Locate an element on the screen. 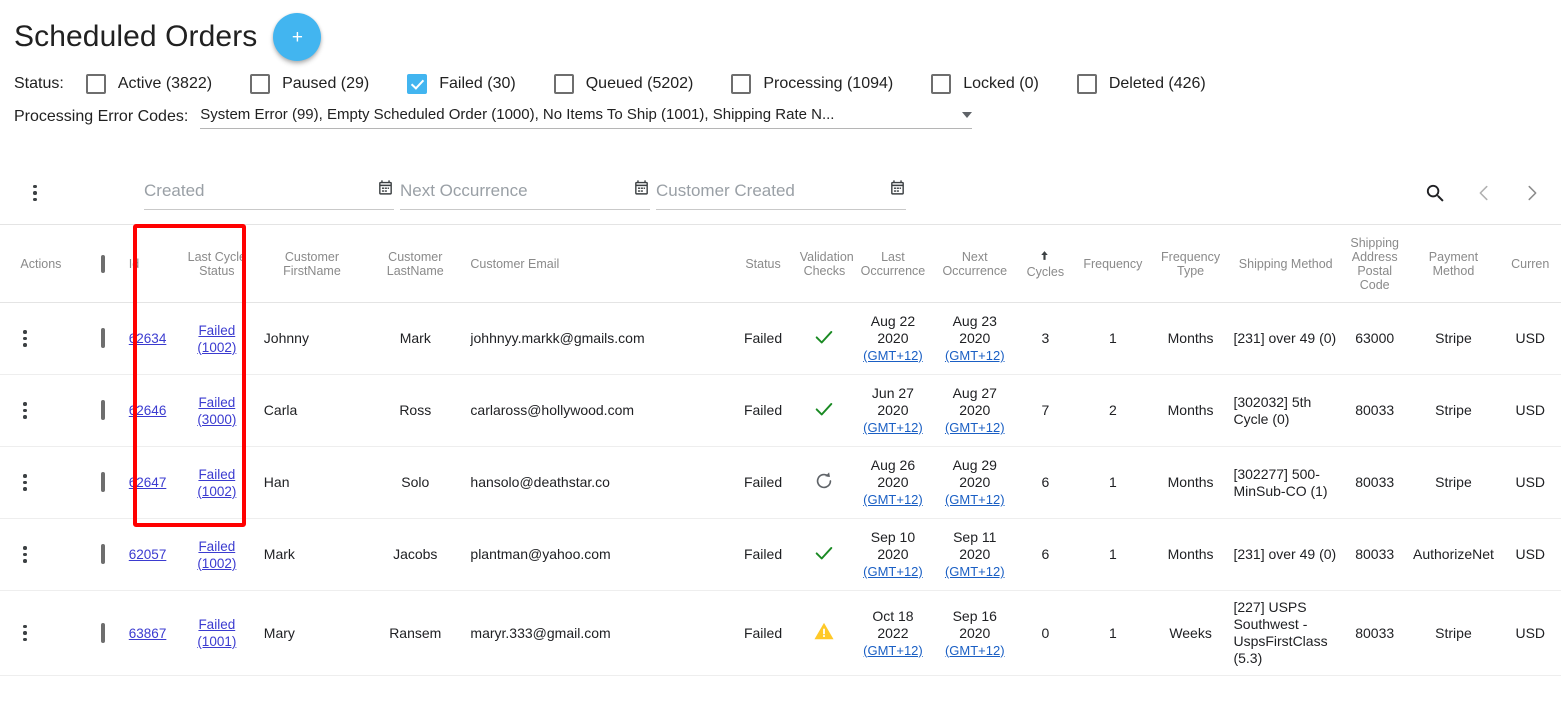  order-id-link: 62057 is located at coordinates (148, 554).